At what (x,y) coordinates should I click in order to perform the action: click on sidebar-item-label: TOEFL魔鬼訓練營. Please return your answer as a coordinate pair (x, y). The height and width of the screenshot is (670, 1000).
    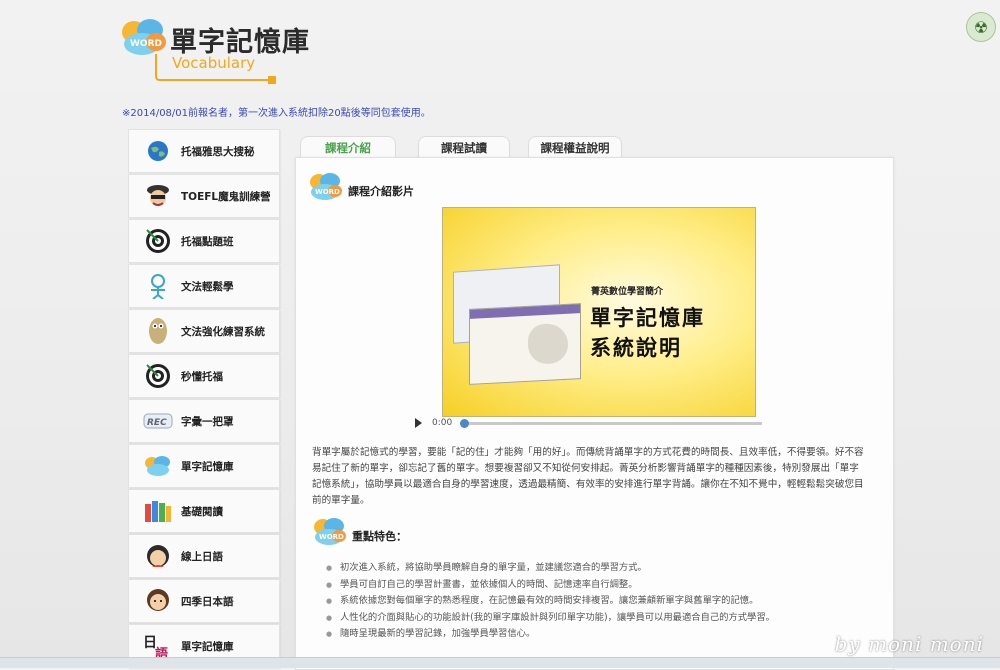
    Looking at the image, I should click on (226, 196).